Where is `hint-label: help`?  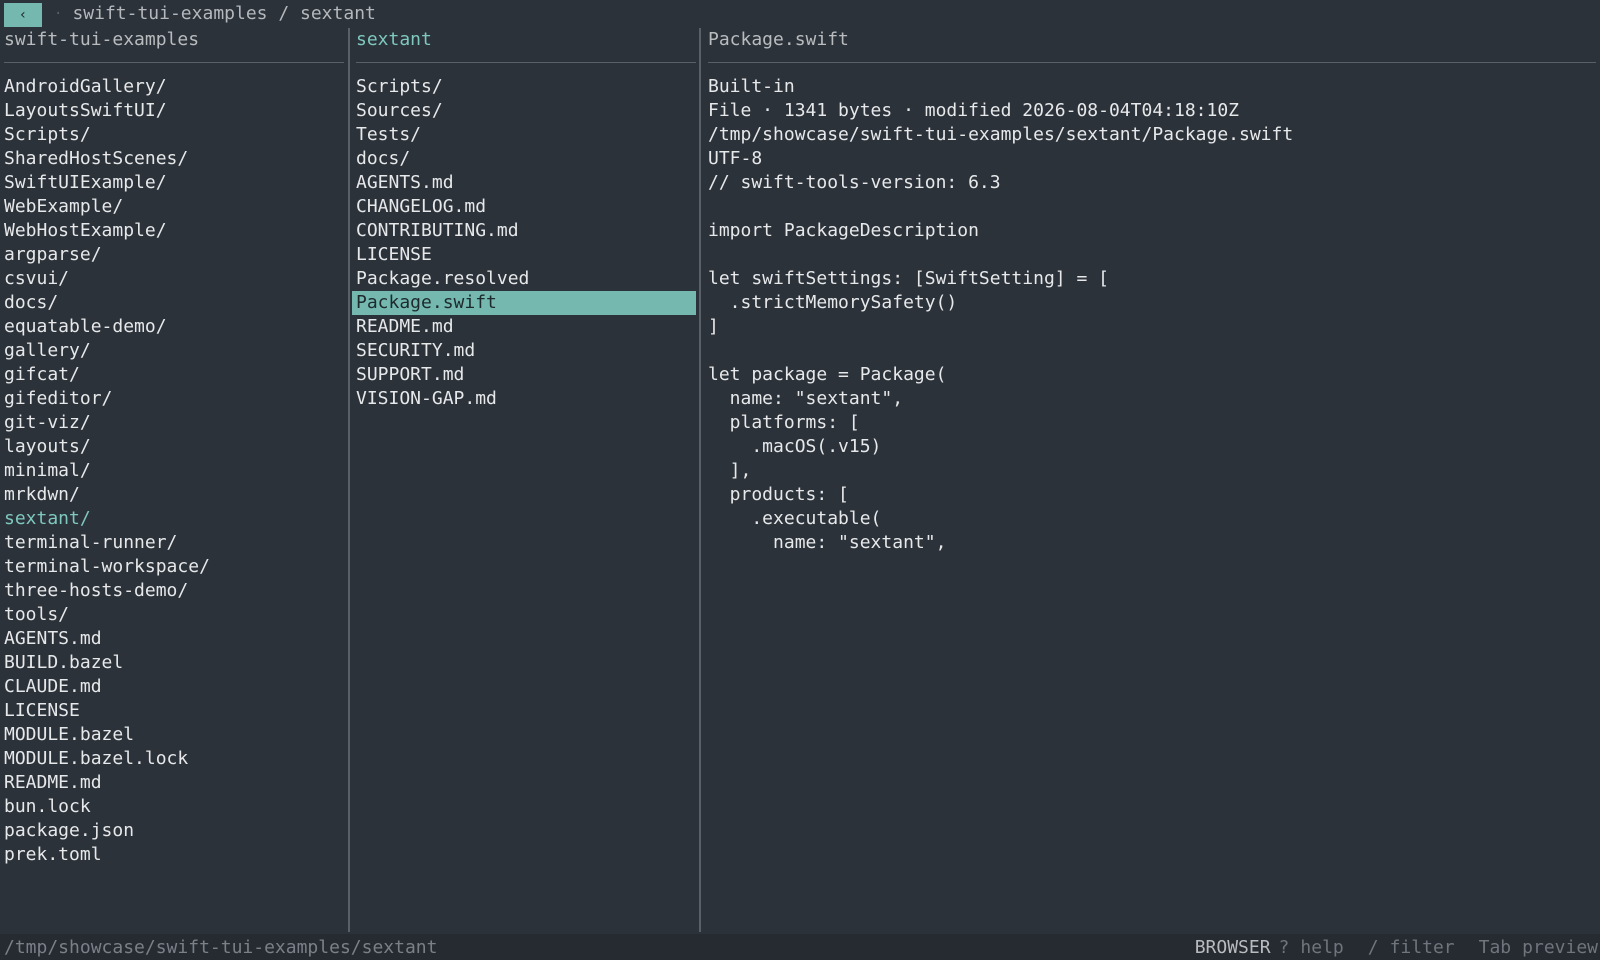
hint-label: help is located at coordinates (1322, 947).